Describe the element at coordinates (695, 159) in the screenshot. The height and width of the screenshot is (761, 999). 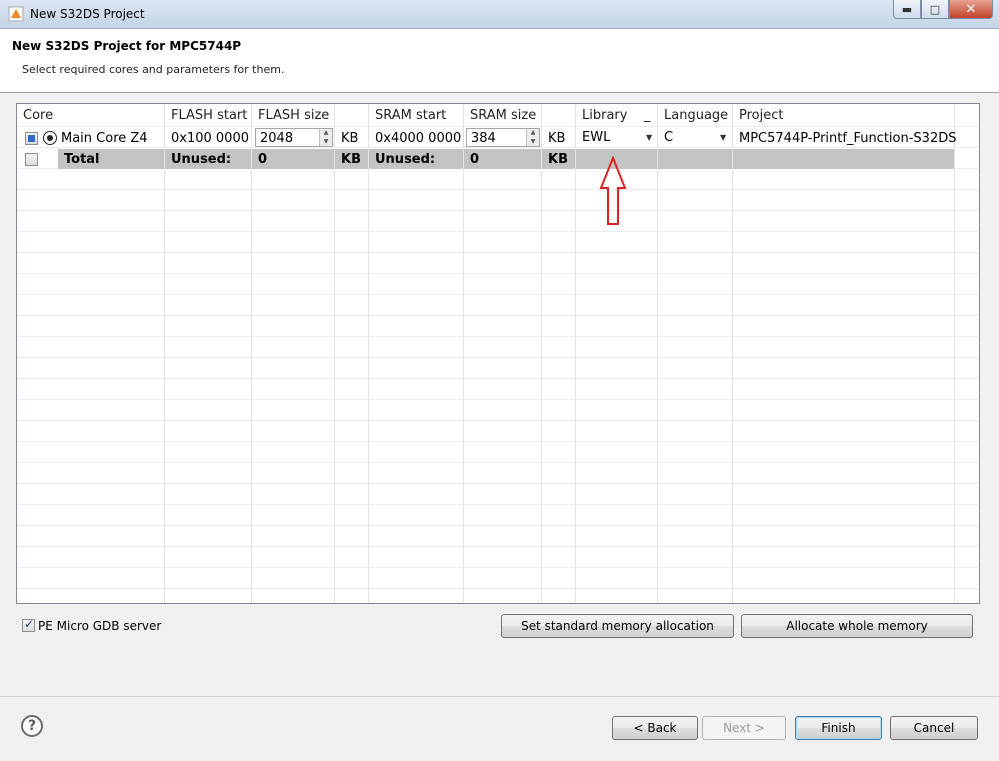
I see `total-language-cell` at that location.